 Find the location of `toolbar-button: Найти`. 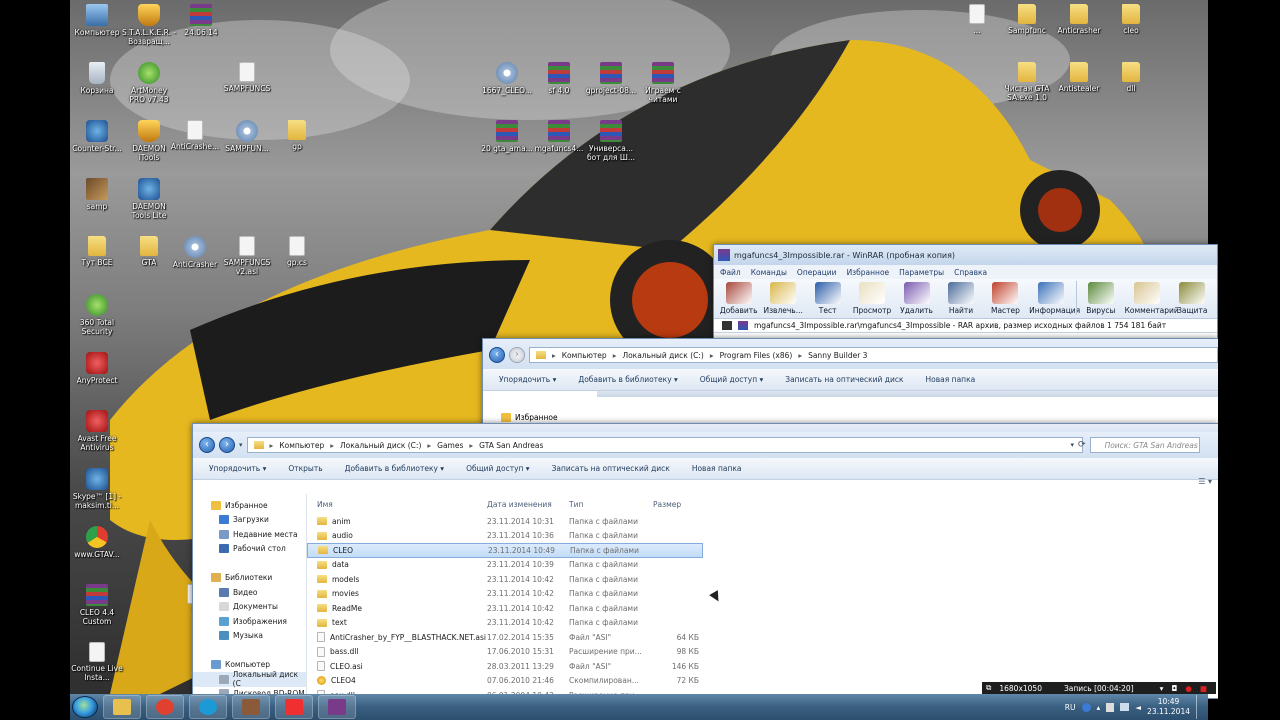

toolbar-button: Найти is located at coordinates (960, 298).